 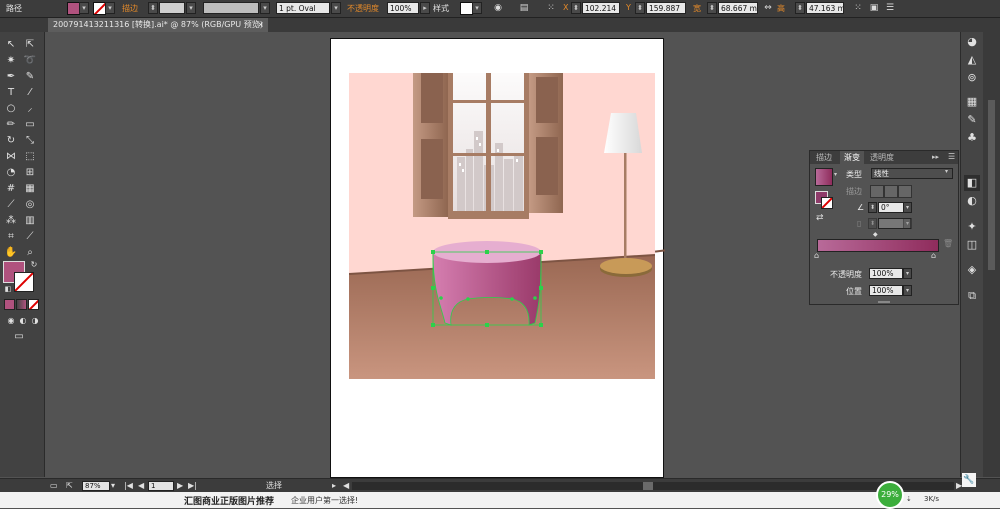 I want to click on eyedropper-tool-icon: ⟋, so click(x=11, y=205).